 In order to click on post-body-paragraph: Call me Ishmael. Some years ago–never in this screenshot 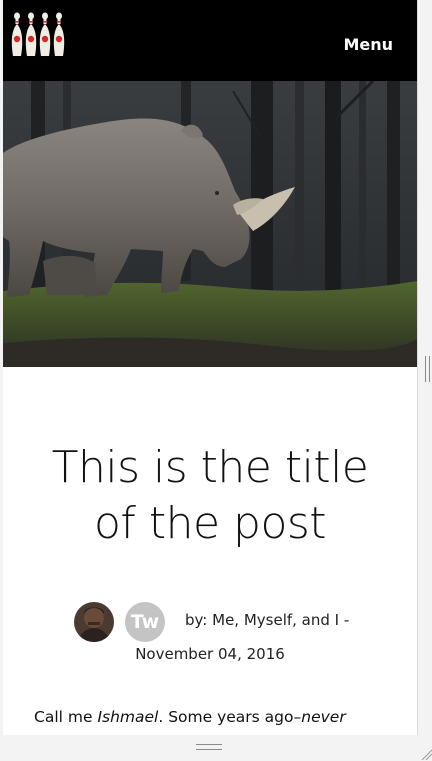, I will do `click(190, 717)`.